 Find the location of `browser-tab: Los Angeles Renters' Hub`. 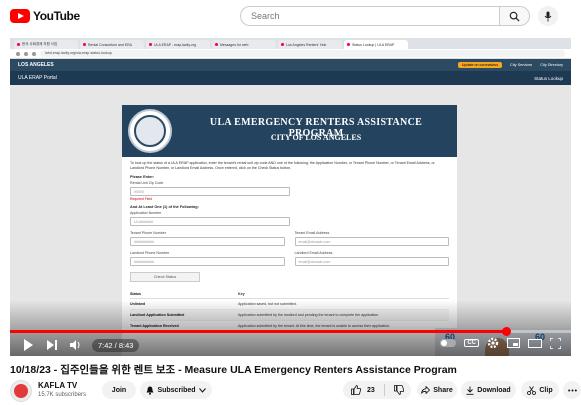

browser-tab: Los Angeles Renters' Hub is located at coordinates (310, 44).